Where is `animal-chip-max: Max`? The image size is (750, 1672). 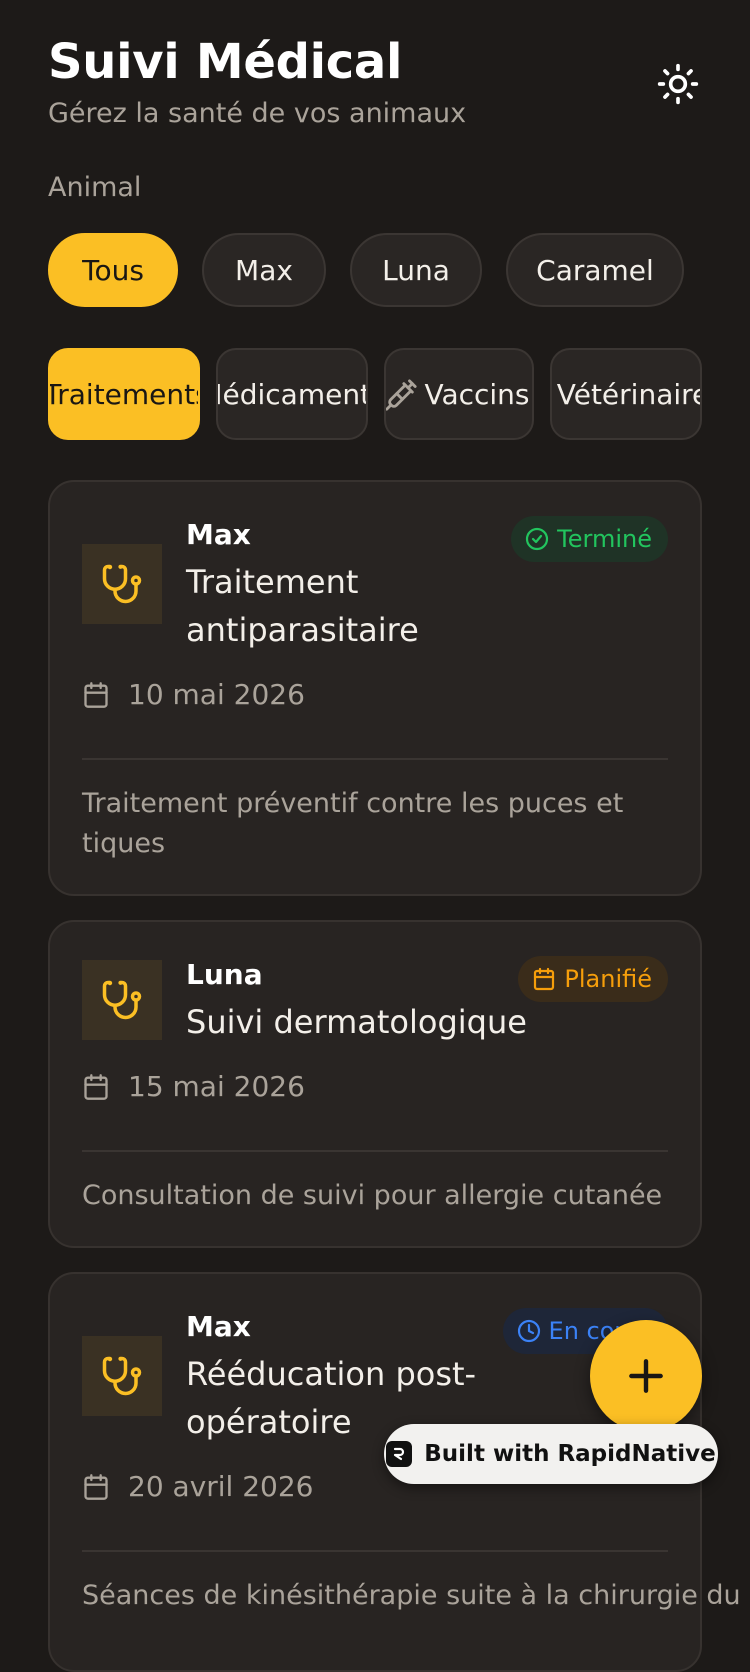
animal-chip-max: Max is located at coordinates (264, 270).